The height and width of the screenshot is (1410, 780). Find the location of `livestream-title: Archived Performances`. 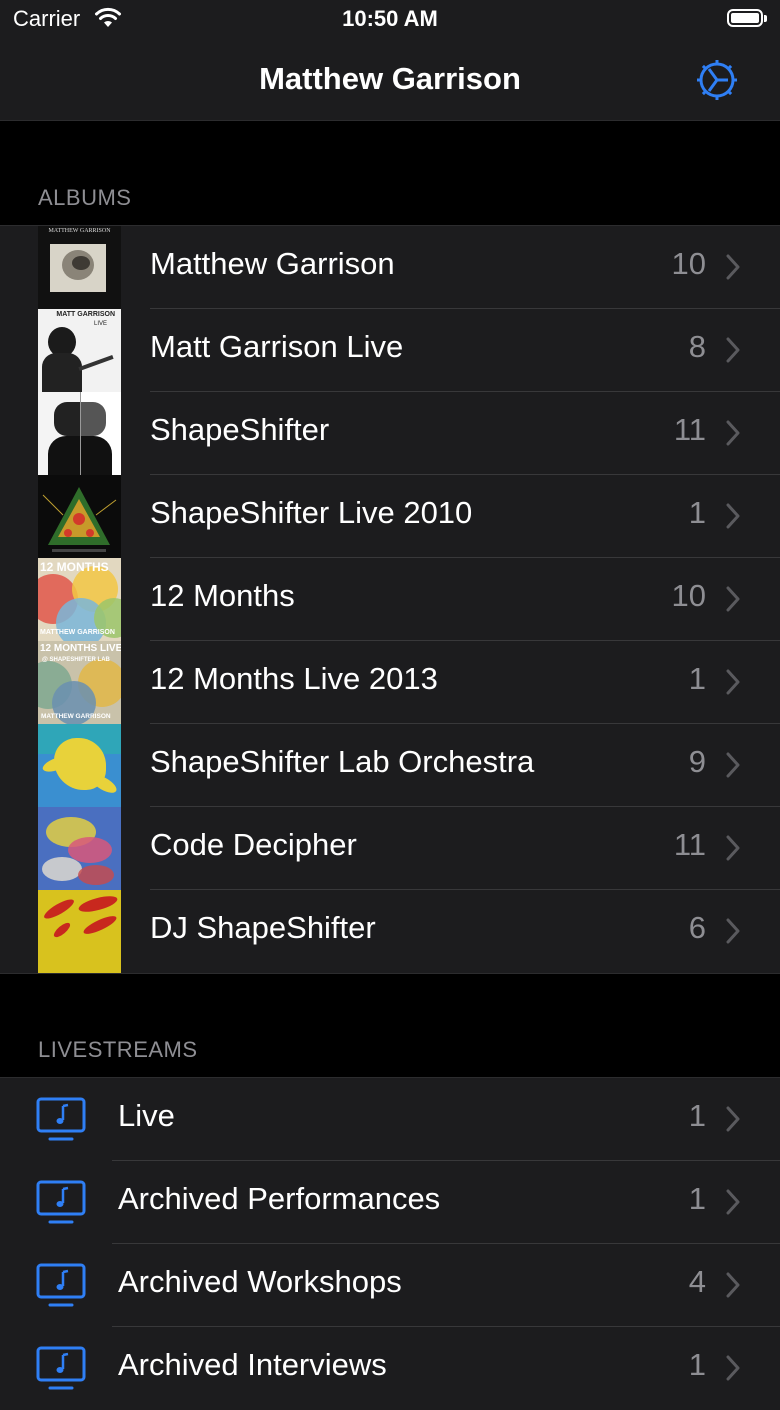

livestream-title: Archived Performances is located at coordinates (279, 1198).